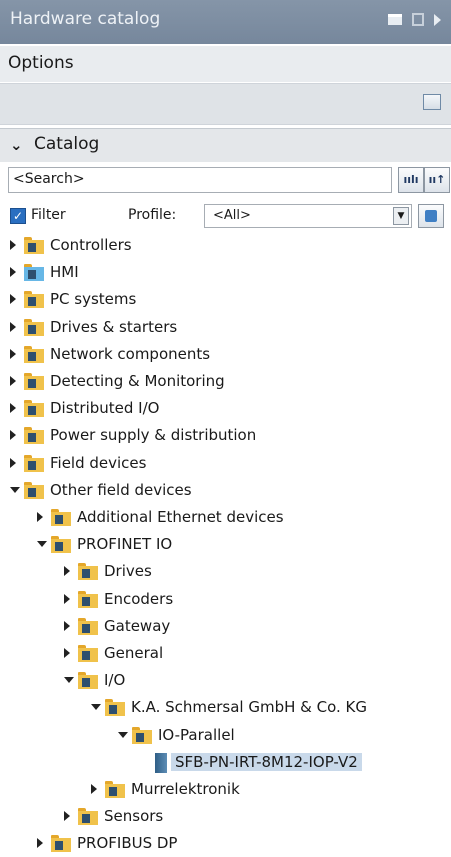  Describe the element at coordinates (16, 145) in the screenshot. I see `chevron-down-icon: ⌄` at that location.